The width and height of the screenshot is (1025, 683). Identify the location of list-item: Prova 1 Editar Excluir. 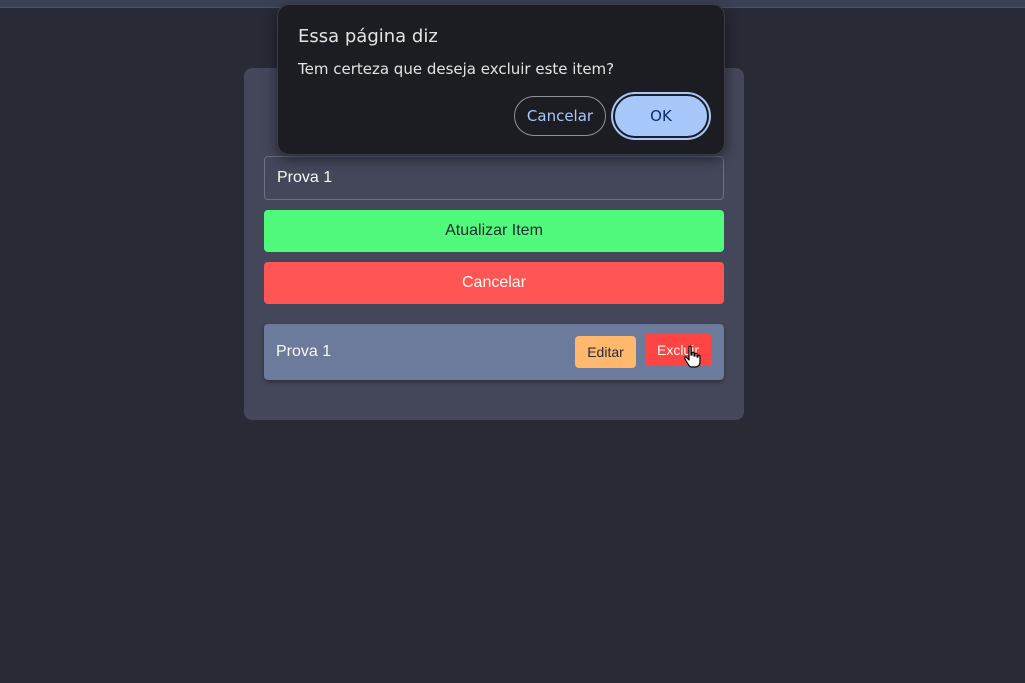
(494, 352).